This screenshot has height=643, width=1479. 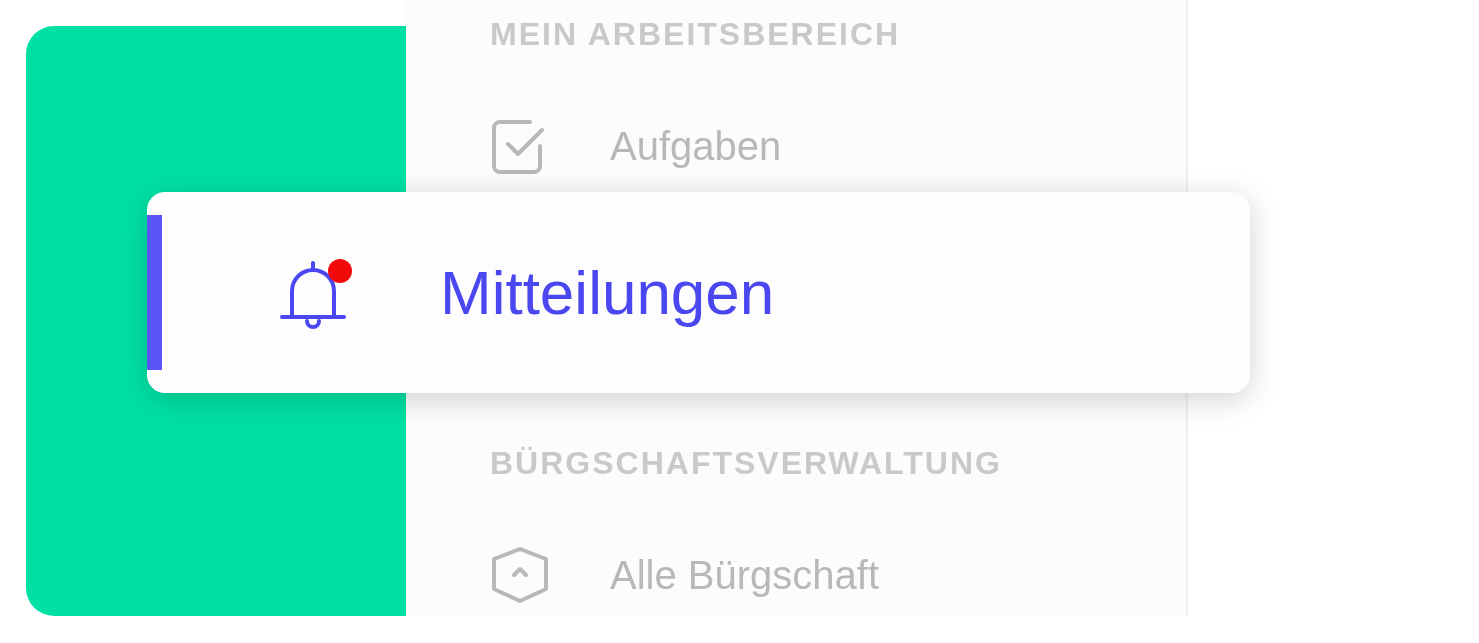 I want to click on nav-item: Alle Bürgschaft, so click(x=838, y=575).